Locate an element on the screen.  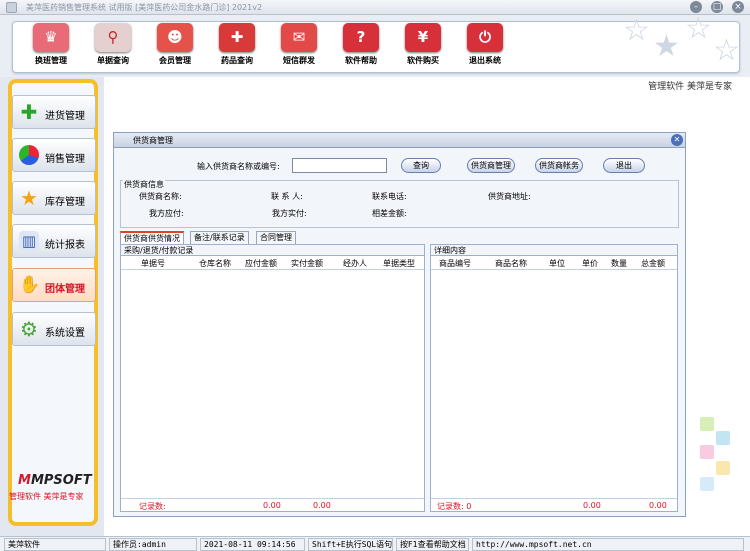
sidebar-item-reports: ▥ 统计报表 is located at coordinates (54, 241).